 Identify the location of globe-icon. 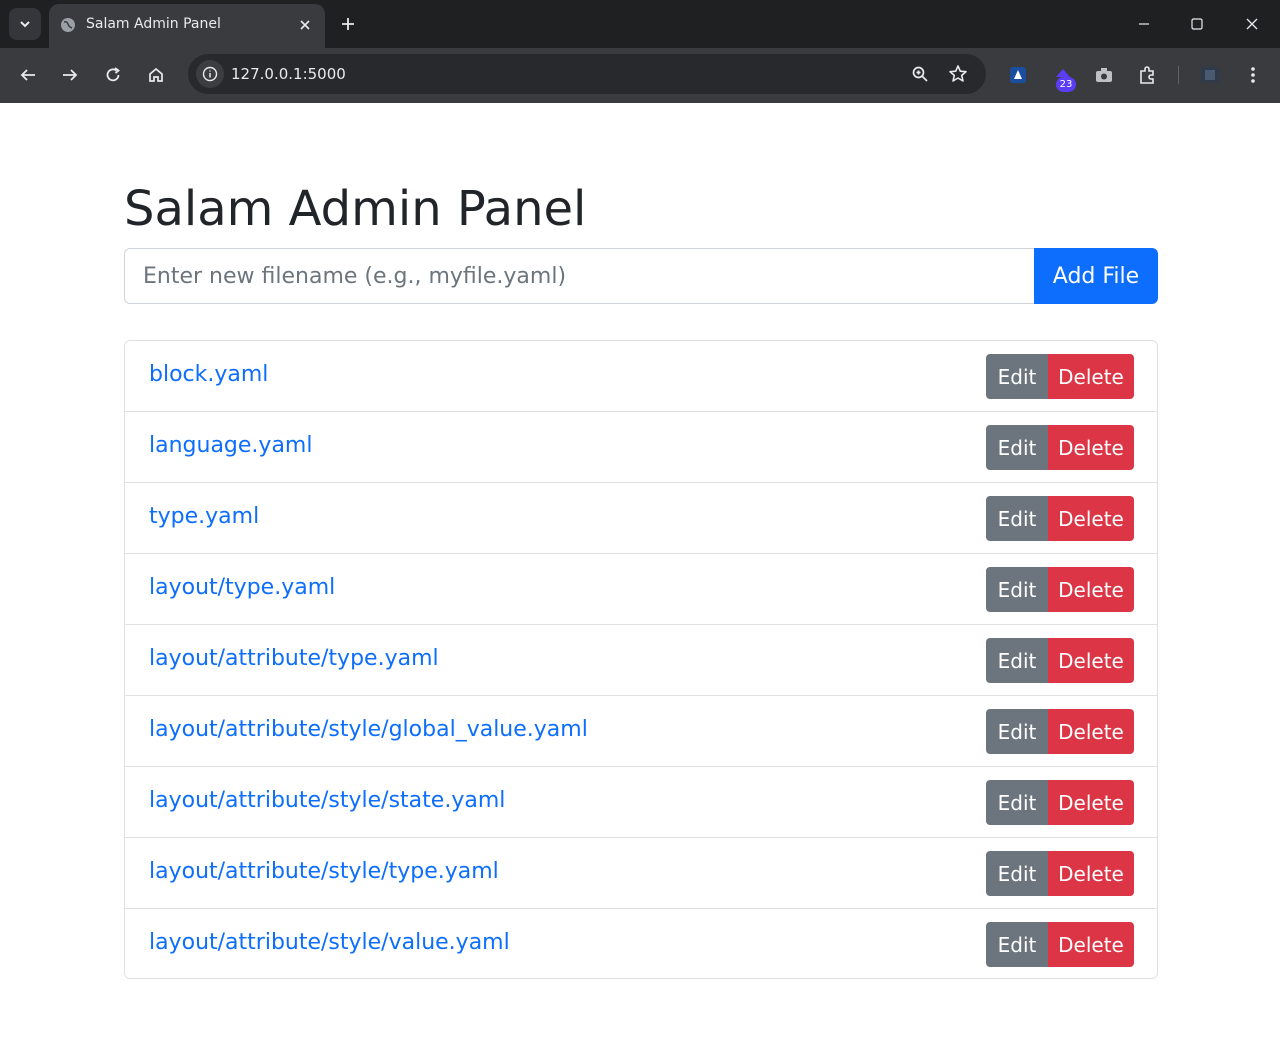
(68, 25).